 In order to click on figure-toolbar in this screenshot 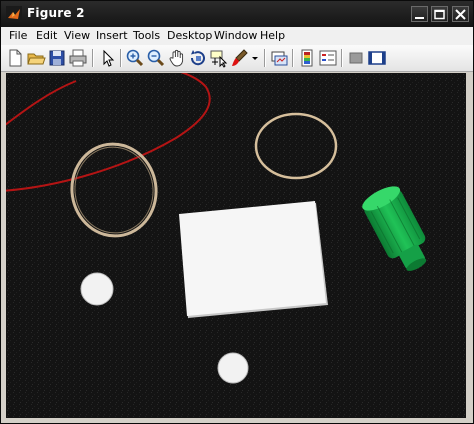, I will do `click(237, 58)`.